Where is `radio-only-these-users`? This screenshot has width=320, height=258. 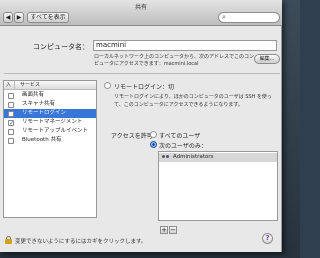 radio-only-these-users is located at coordinates (153, 144).